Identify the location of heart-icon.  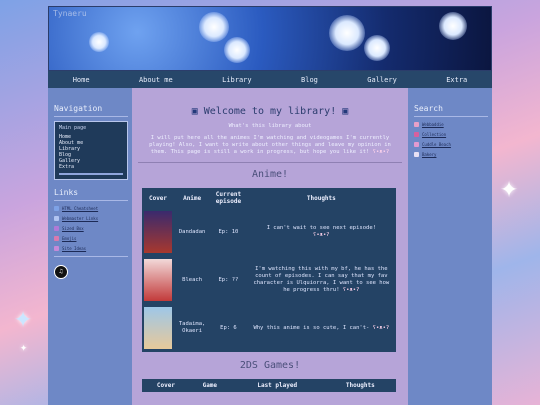
(56, 238).